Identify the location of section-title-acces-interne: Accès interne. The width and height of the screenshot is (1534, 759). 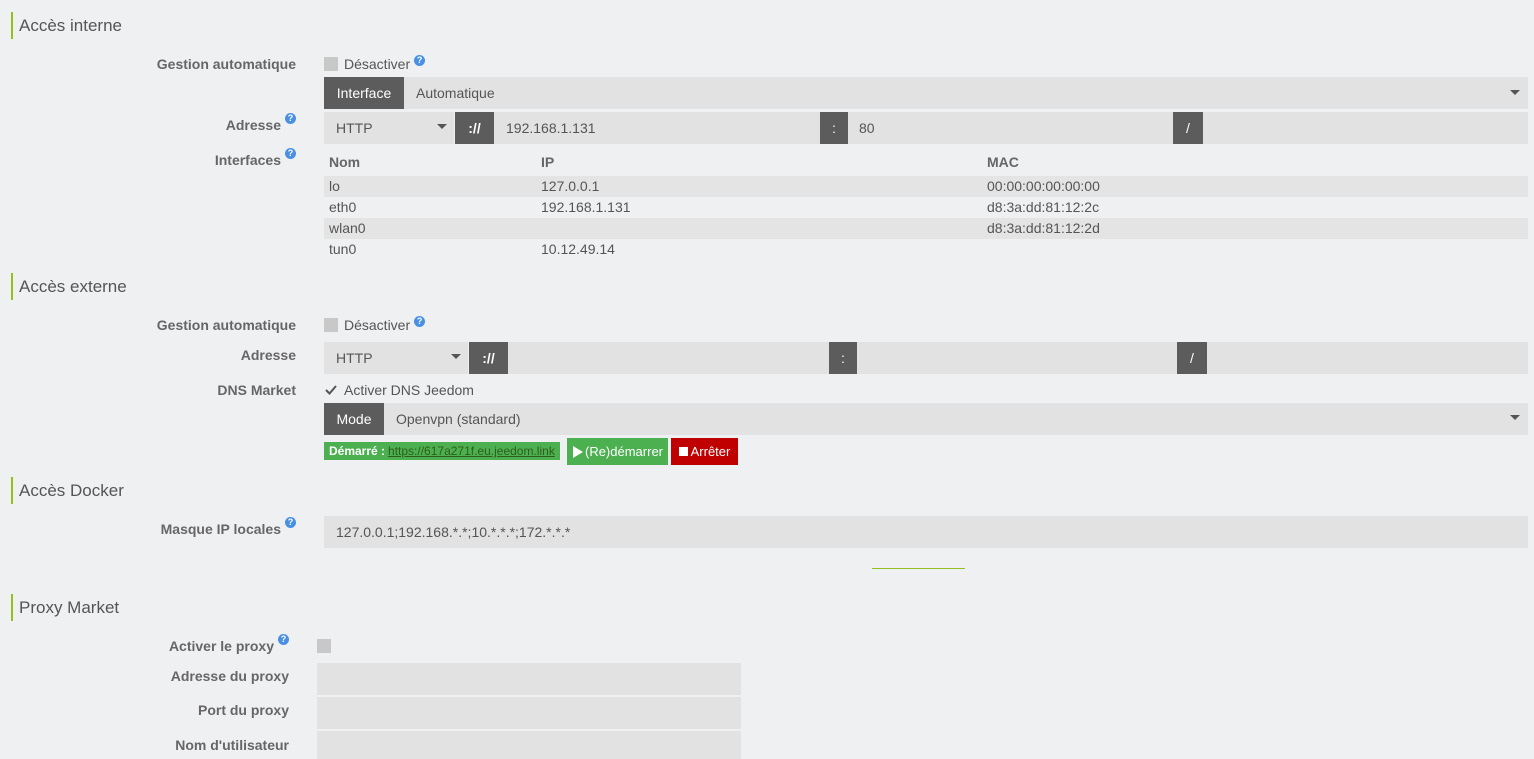
(66, 25).